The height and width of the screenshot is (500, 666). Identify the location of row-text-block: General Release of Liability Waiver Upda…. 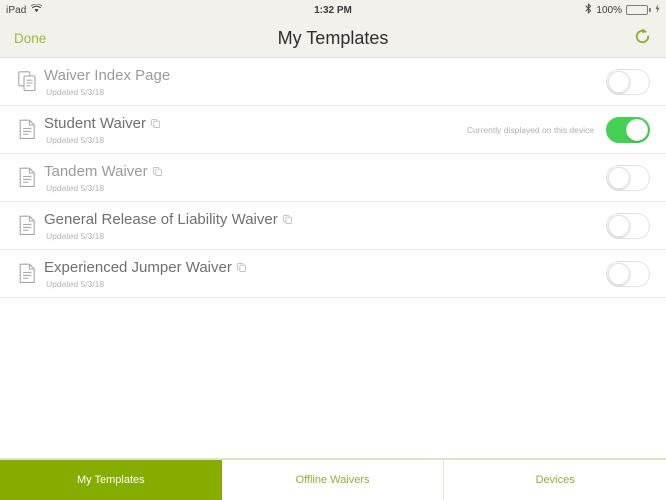
(319, 226).